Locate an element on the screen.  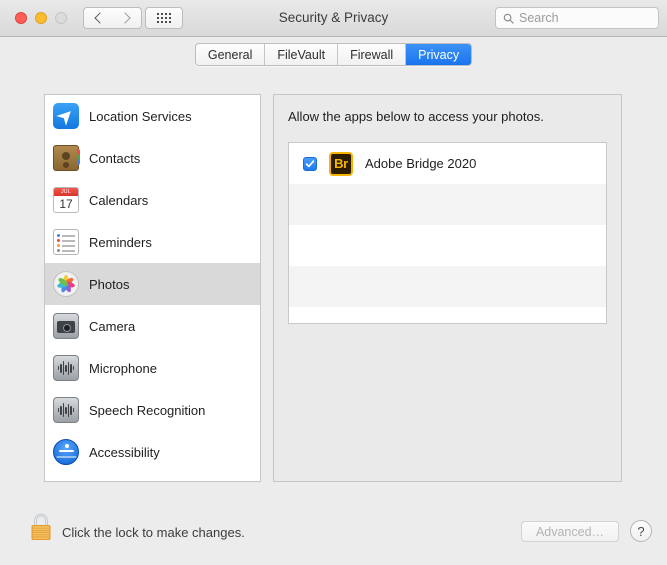
location-services-icon is located at coordinates (66, 116).